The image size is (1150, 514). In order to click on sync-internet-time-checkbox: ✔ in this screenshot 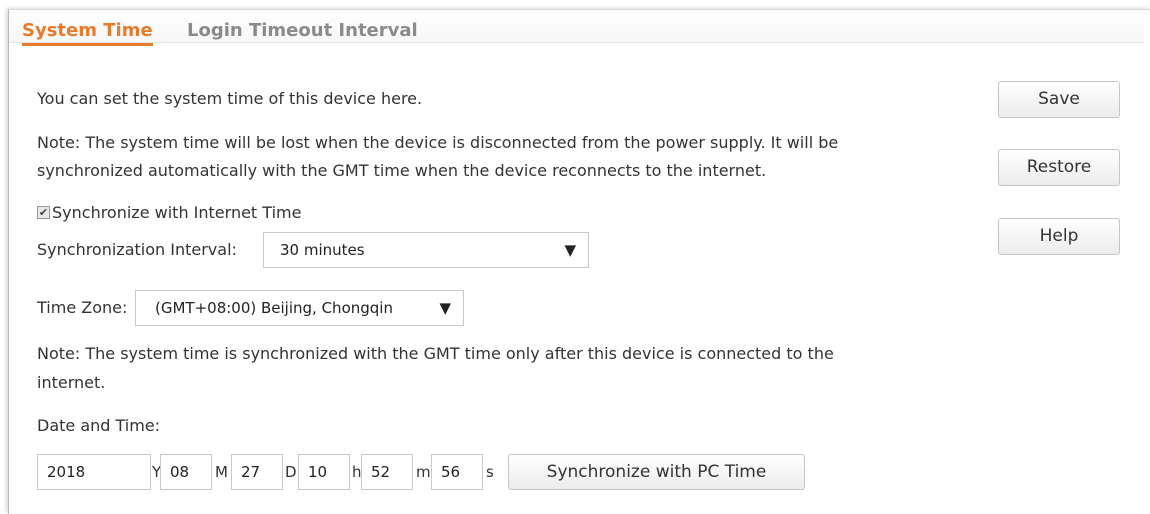, I will do `click(43, 212)`.